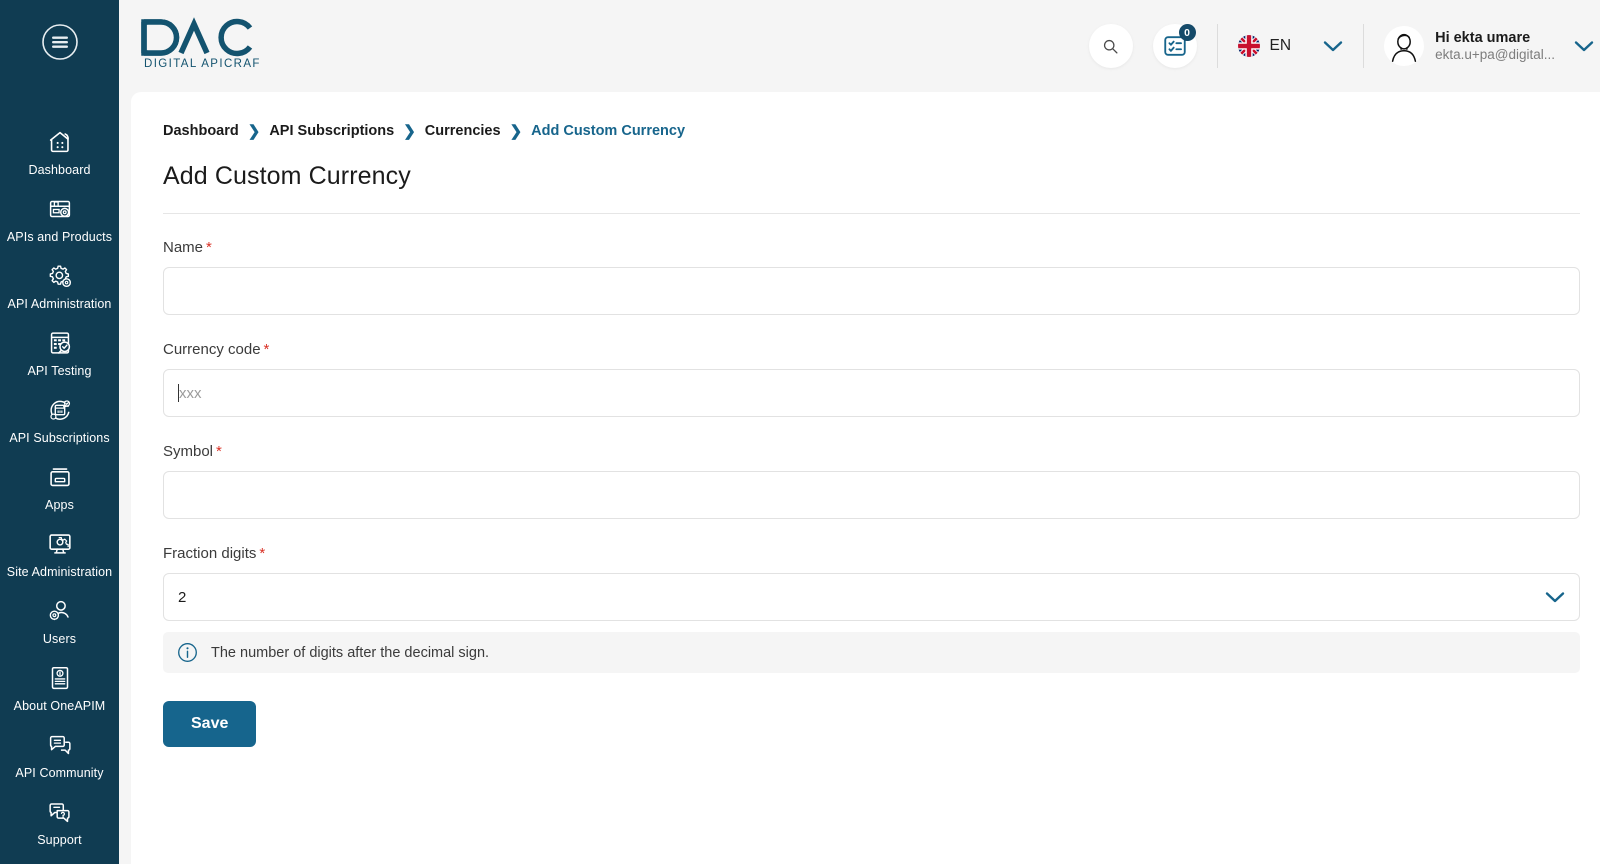 Image resolution: width=1600 pixels, height=864 pixels. I want to click on sidebar-item-dashboard: Dashboard, so click(59, 153).